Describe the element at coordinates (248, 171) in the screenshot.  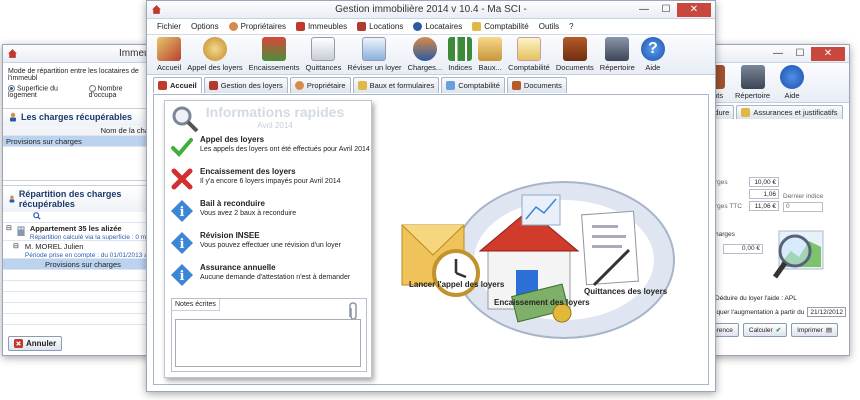
I see `item-heading: Encaissement des loyers` at that location.